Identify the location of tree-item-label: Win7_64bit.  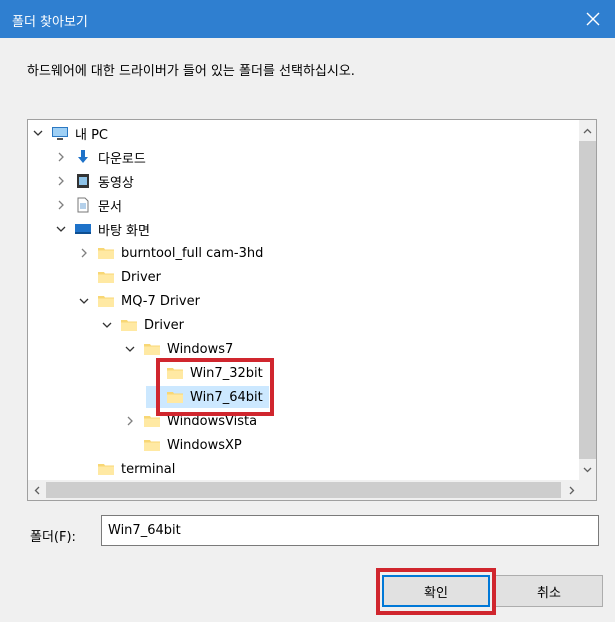
(226, 397).